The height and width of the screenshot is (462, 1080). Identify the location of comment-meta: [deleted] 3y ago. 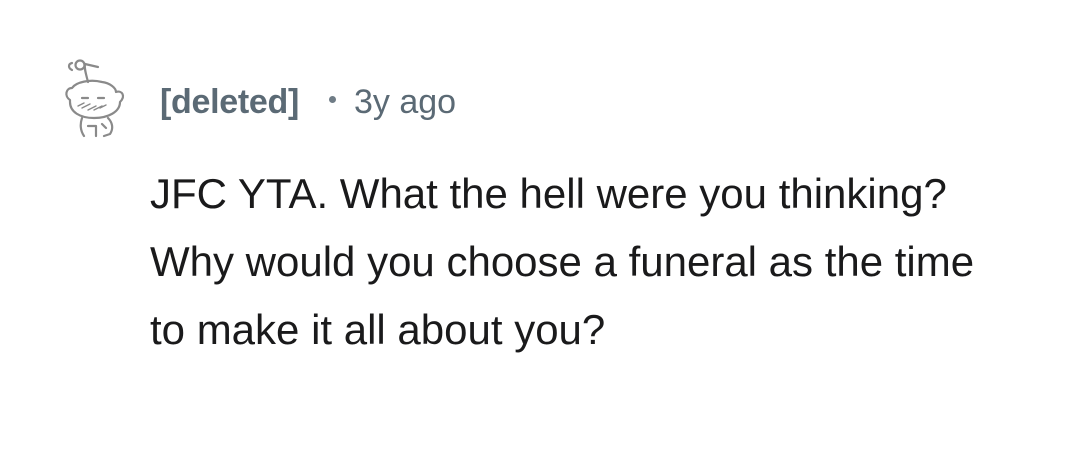
(308, 102).